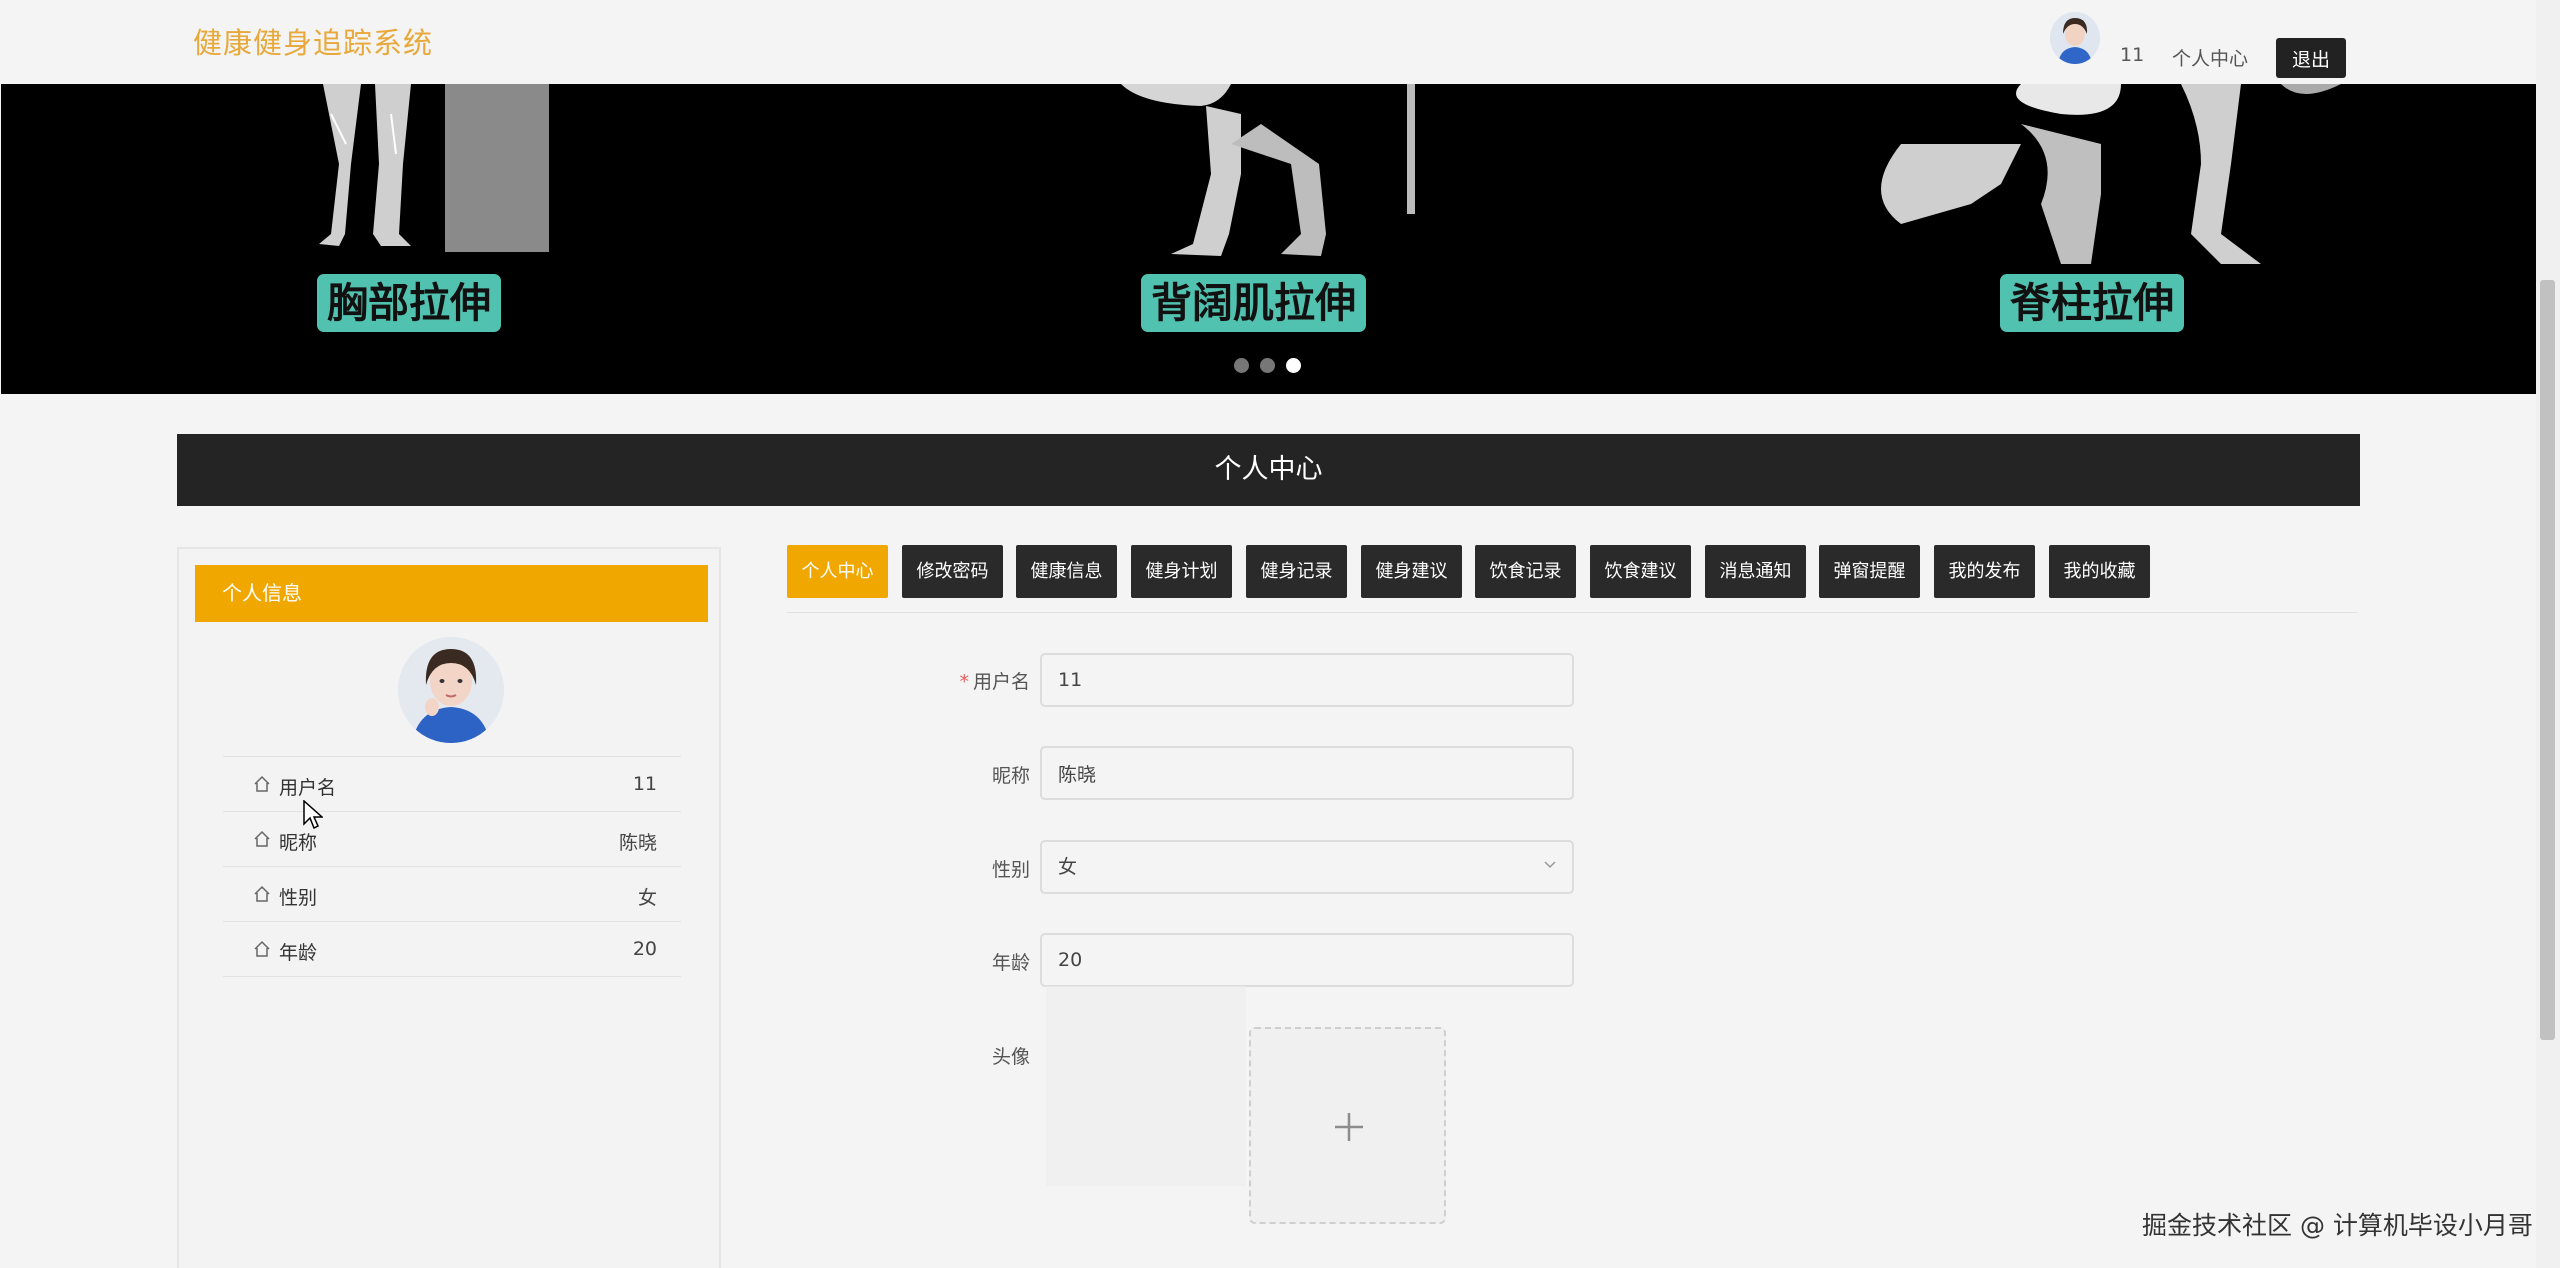 The width and height of the screenshot is (2560, 1268). I want to click on carousel-indicators, so click(1273, 367).